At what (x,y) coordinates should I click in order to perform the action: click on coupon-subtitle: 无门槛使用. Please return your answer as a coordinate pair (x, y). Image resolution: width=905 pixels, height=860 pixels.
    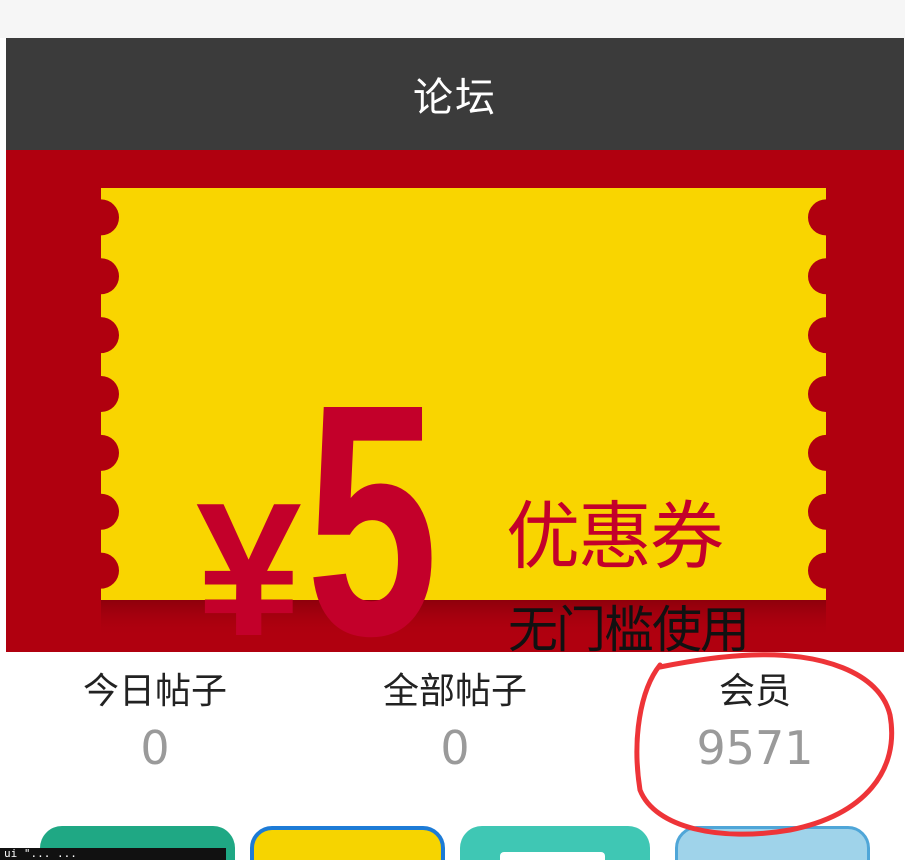
    Looking at the image, I should click on (629, 626).